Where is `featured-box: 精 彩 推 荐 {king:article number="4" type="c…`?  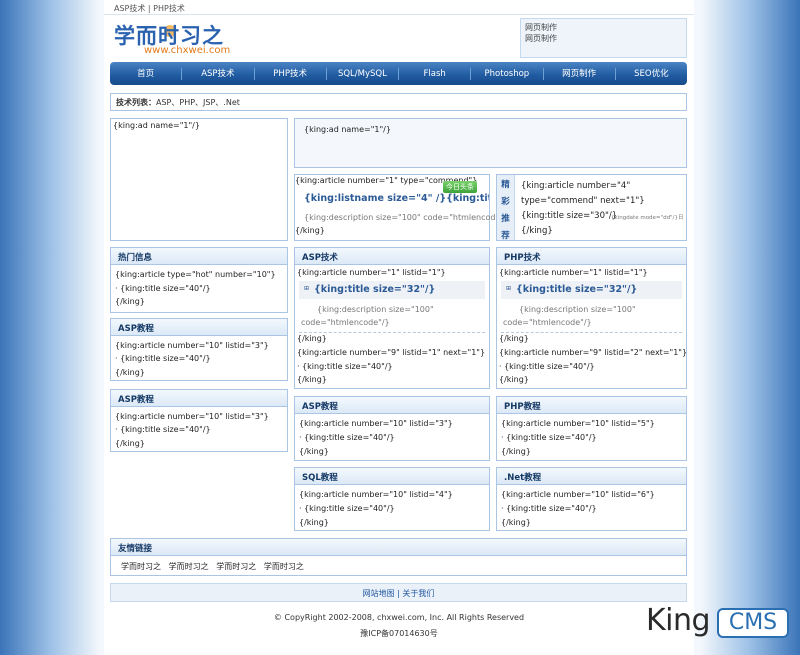 featured-box: 精 彩 推 荐 {king:article number="4" type="c… is located at coordinates (591, 207).